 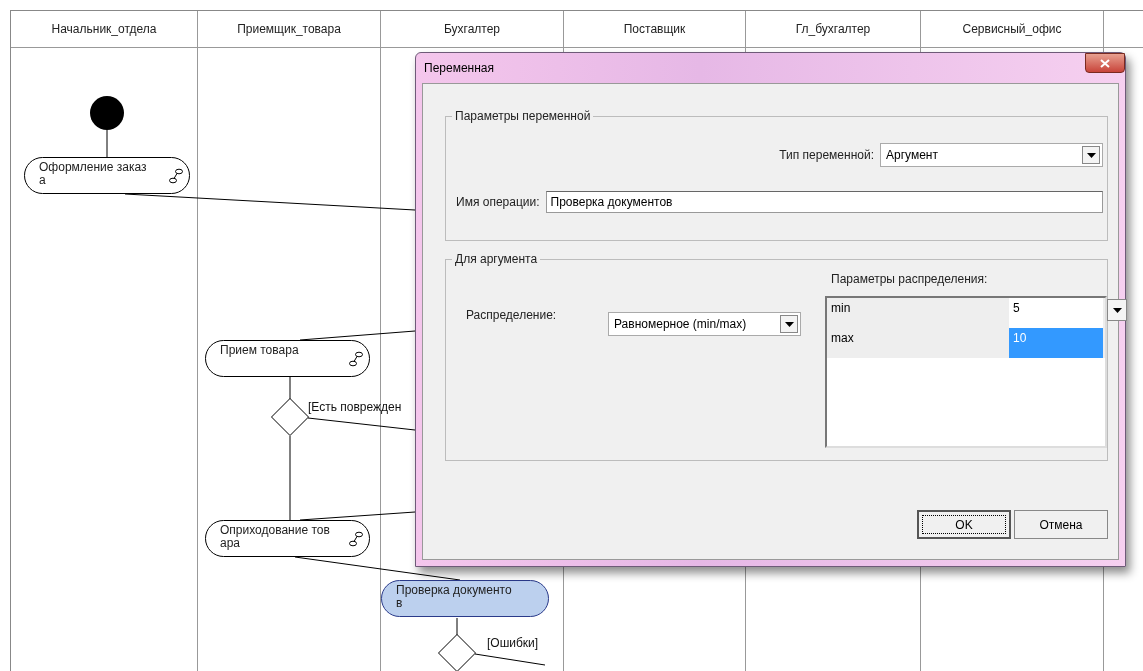 I want to click on field-label: Параметры распределения:, so click(x=910, y=279).